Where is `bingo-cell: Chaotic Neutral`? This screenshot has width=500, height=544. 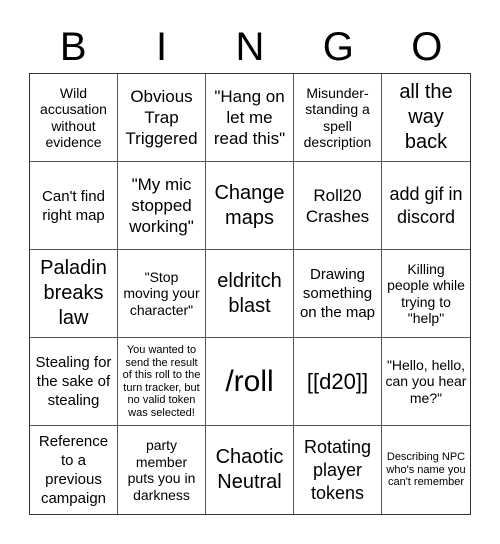 bingo-cell: Chaotic Neutral is located at coordinates (250, 470).